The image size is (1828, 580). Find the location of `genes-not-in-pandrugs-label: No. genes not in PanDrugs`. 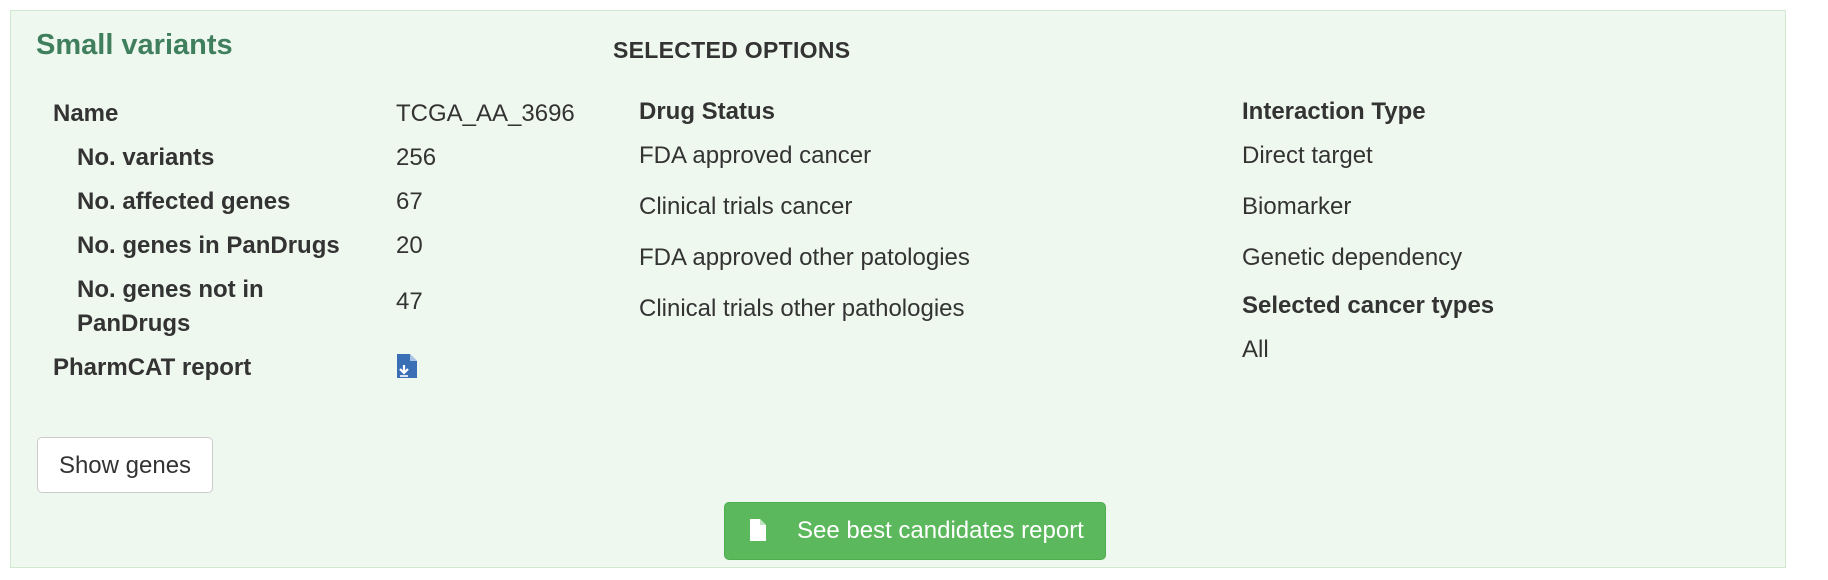

genes-not-in-pandrugs-label: No. genes not in PanDrugs is located at coordinates (170, 306).